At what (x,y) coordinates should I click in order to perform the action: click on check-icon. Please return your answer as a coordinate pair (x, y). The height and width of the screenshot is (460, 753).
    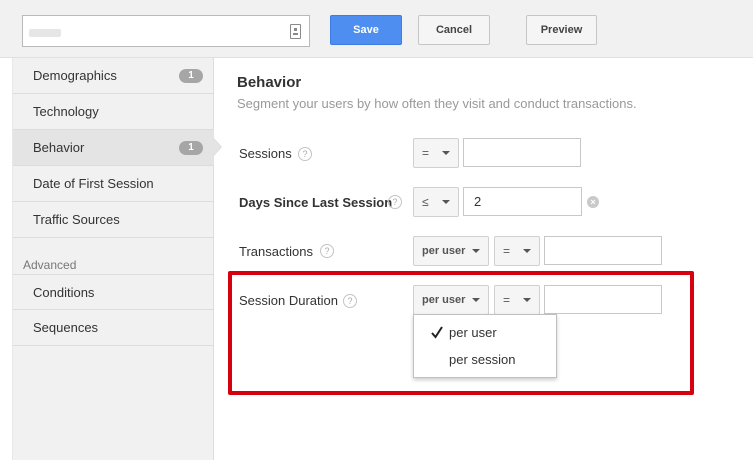
    Looking at the image, I should click on (437, 332).